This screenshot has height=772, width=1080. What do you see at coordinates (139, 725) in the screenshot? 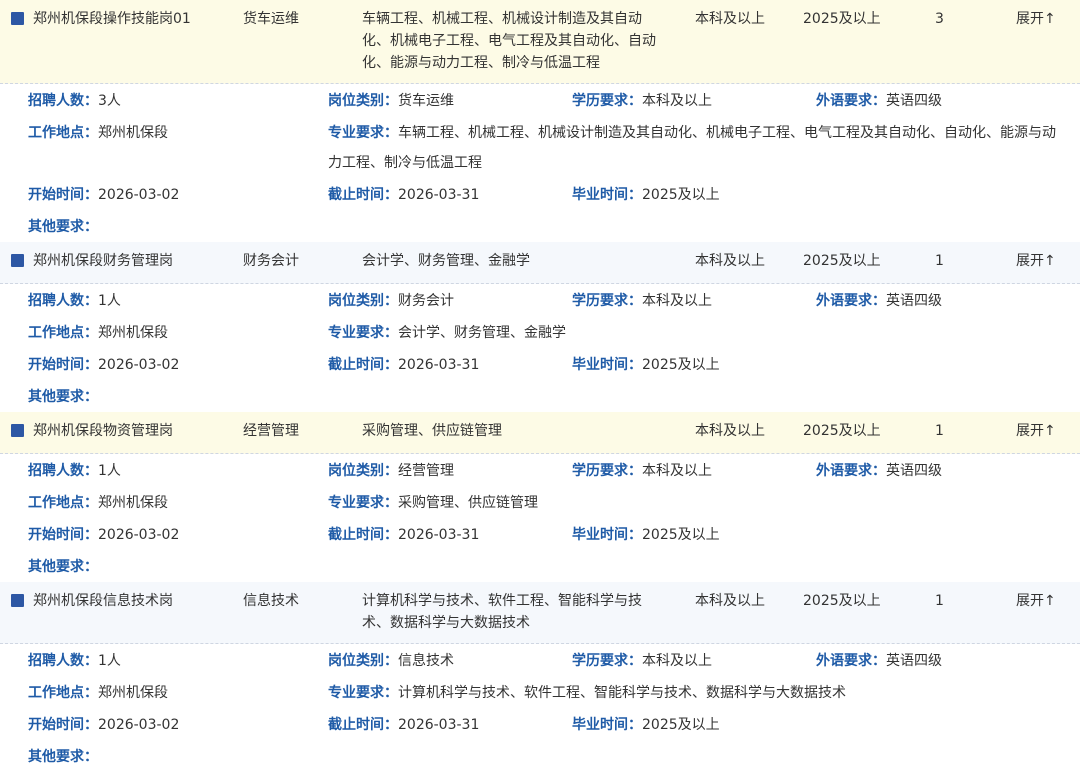
I see `detail-value: 2026-03-02` at bounding box center [139, 725].